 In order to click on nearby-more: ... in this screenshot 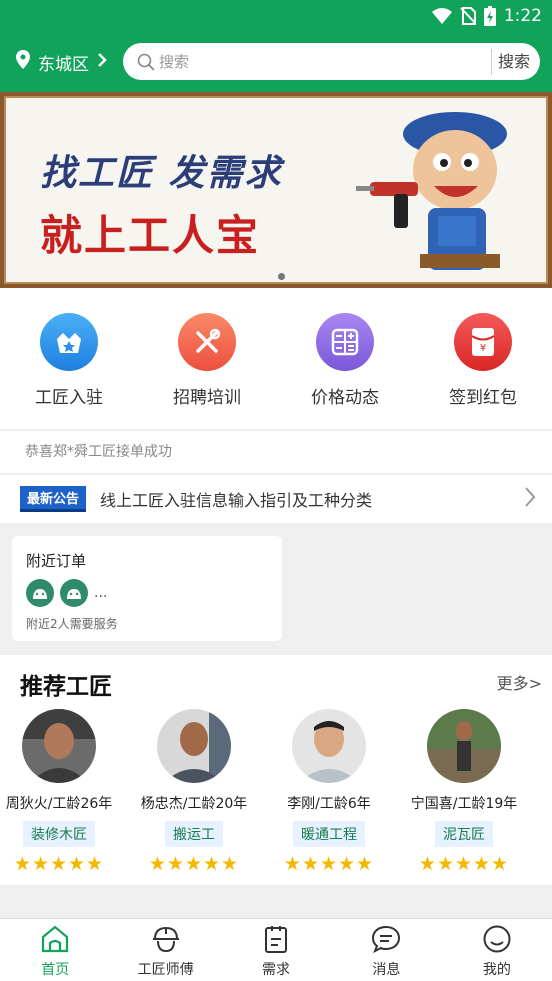, I will do `click(101, 593)`.